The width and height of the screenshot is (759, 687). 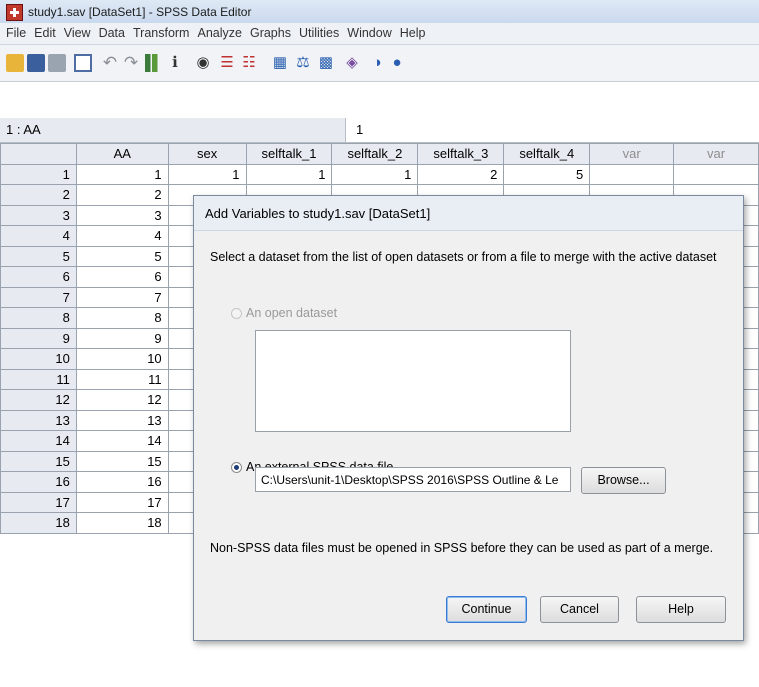 I want to click on open-dataset-list, so click(x=413, y=381).